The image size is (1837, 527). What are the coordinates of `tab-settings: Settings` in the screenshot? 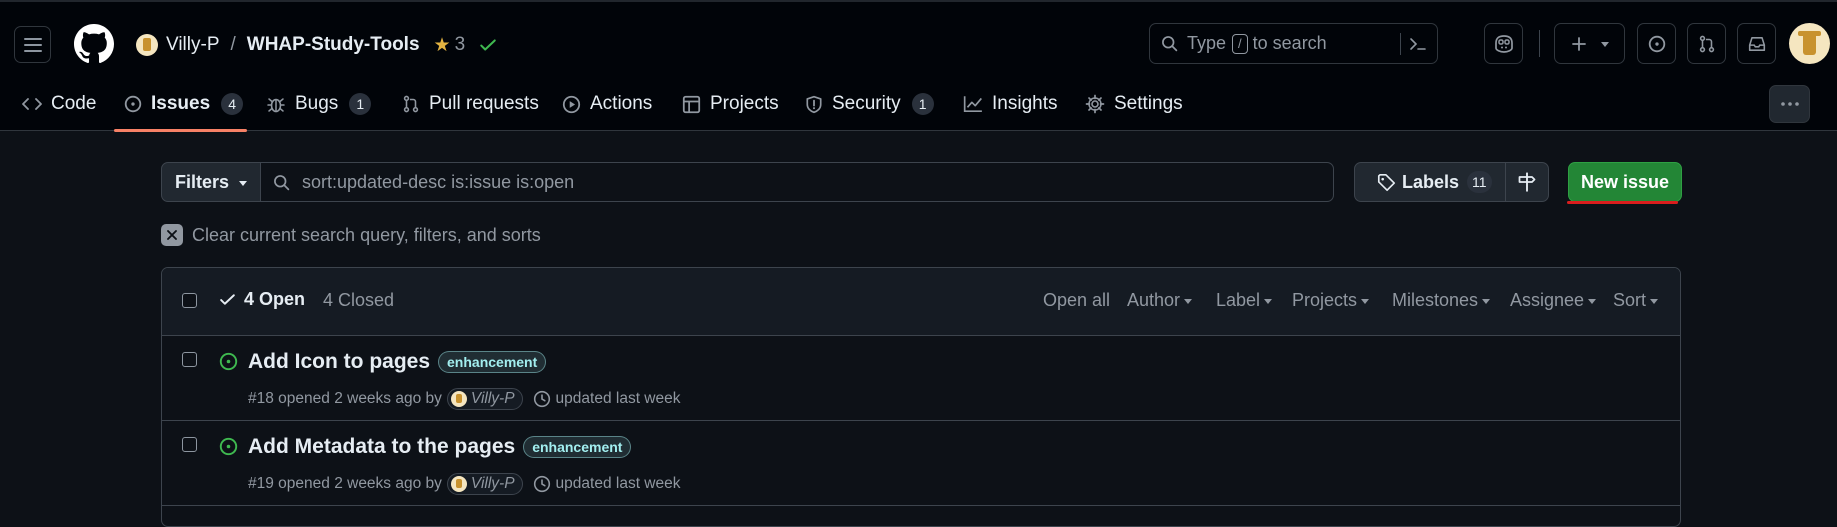 It's located at (1134, 104).